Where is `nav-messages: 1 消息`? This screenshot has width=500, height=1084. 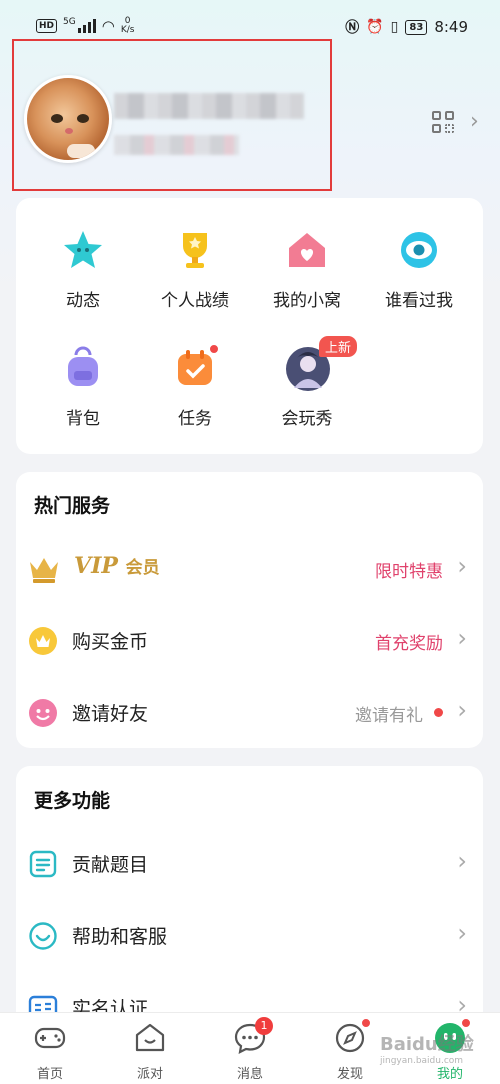
nav-messages: 1 消息 is located at coordinates (250, 1049).